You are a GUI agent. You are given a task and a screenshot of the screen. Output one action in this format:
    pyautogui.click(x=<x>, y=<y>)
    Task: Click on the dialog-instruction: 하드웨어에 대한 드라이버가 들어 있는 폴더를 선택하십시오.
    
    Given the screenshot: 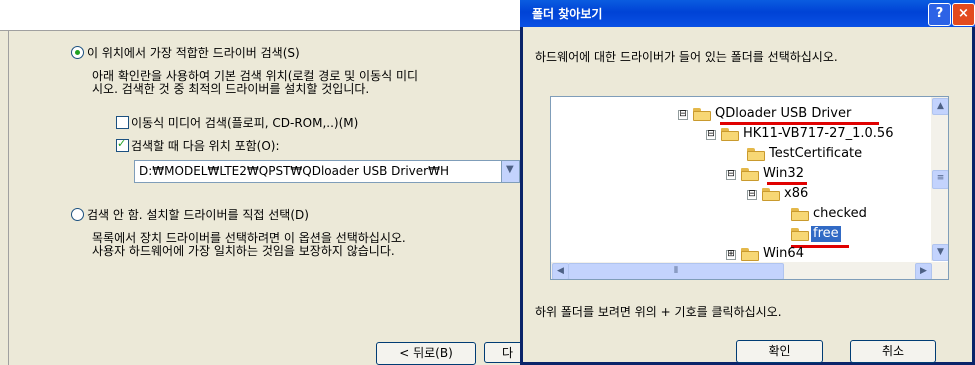 What is the action you would take?
    pyautogui.click(x=686, y=57)
    